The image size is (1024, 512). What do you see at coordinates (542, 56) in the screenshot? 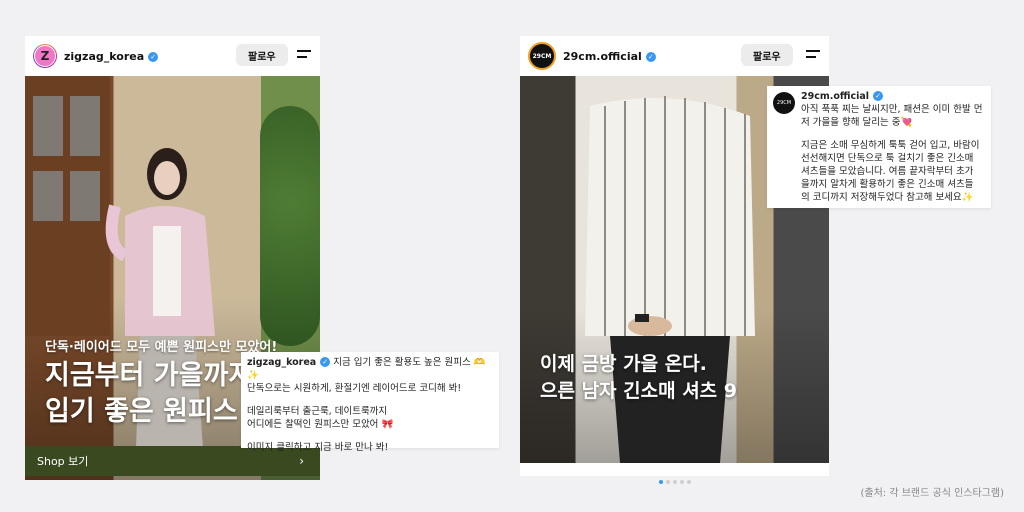
I see `avatar: 29CM` at bounding box center [542, 56].